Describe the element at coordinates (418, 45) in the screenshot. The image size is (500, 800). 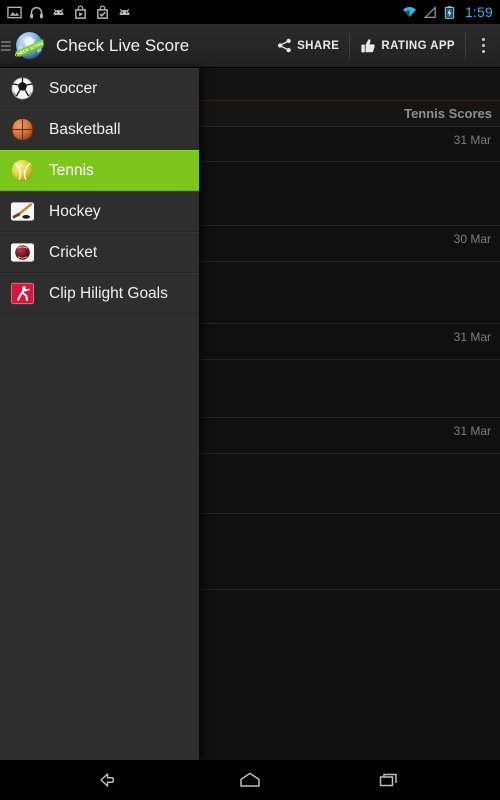
I see `rating-app-label: RATING APP` at that location.